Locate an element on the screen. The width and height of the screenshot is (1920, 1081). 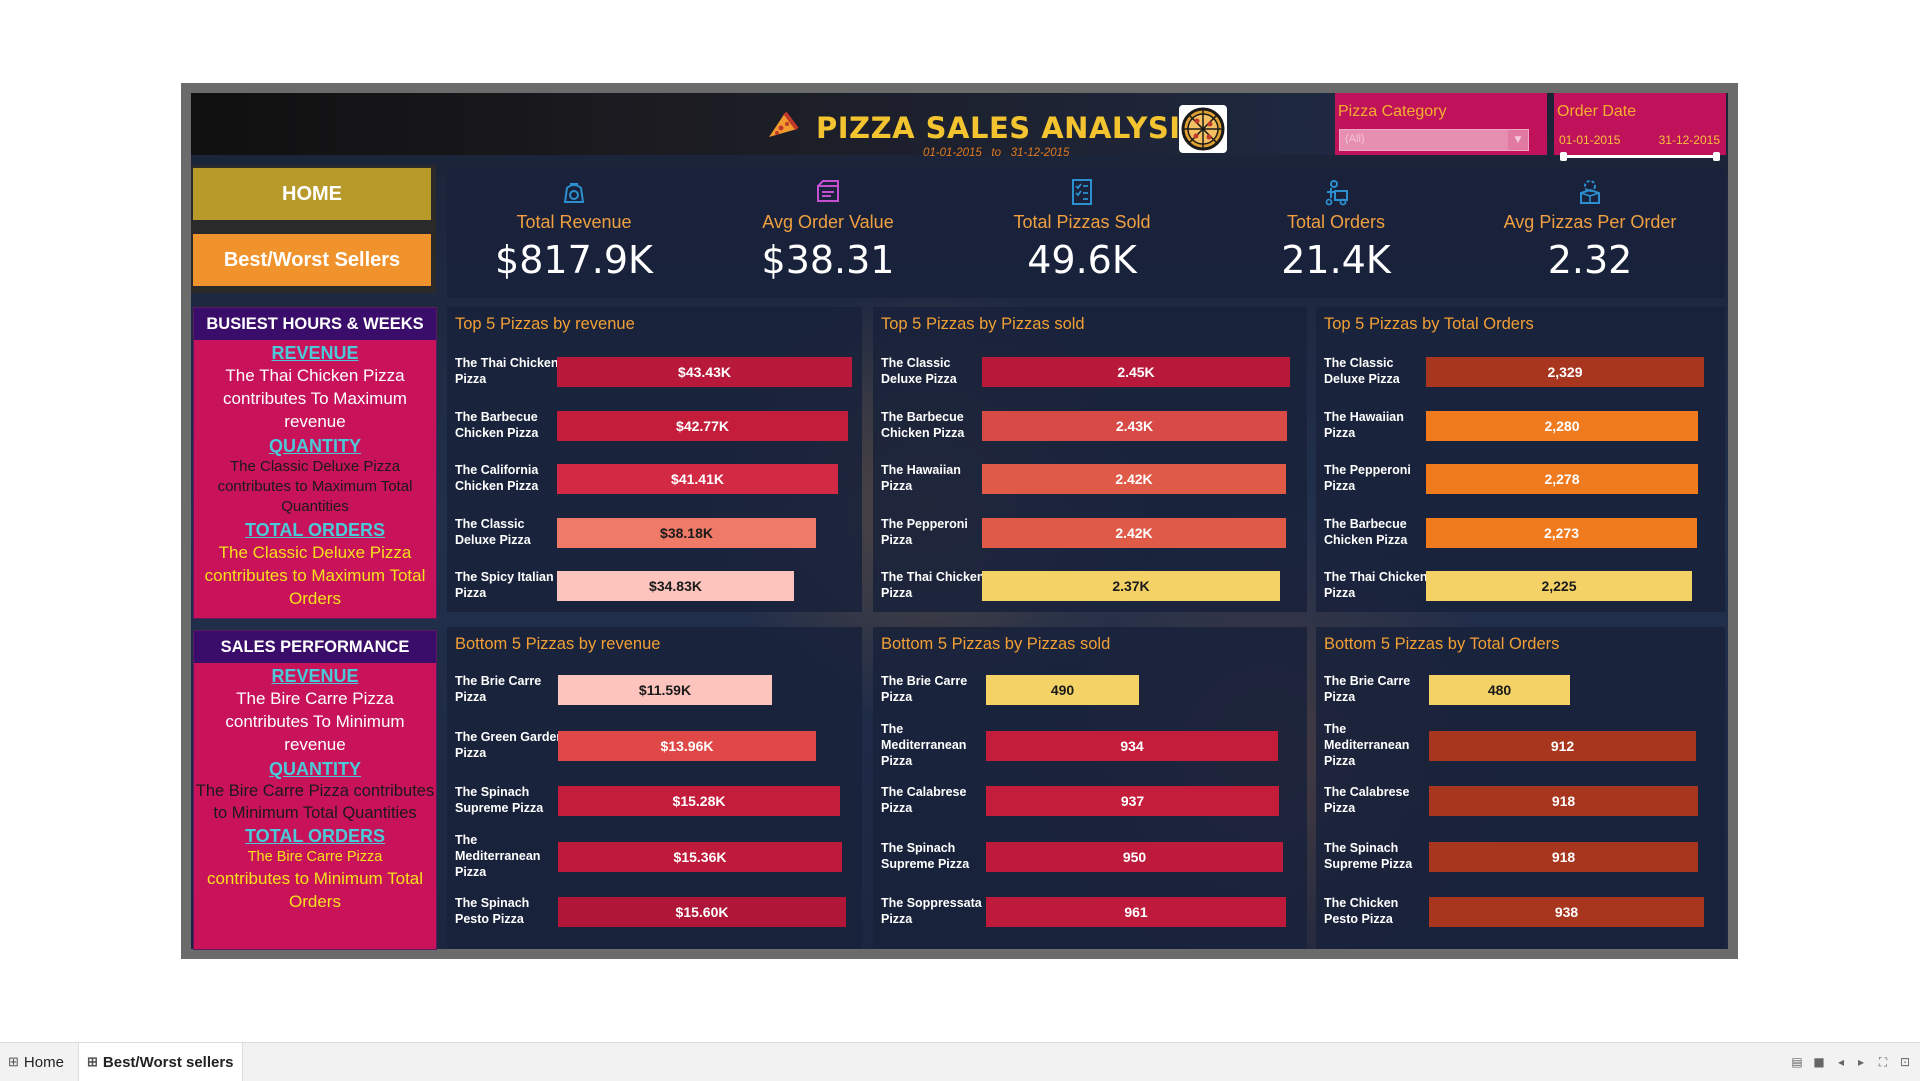
bar: $11.59K is located at coordinates (665, 690).